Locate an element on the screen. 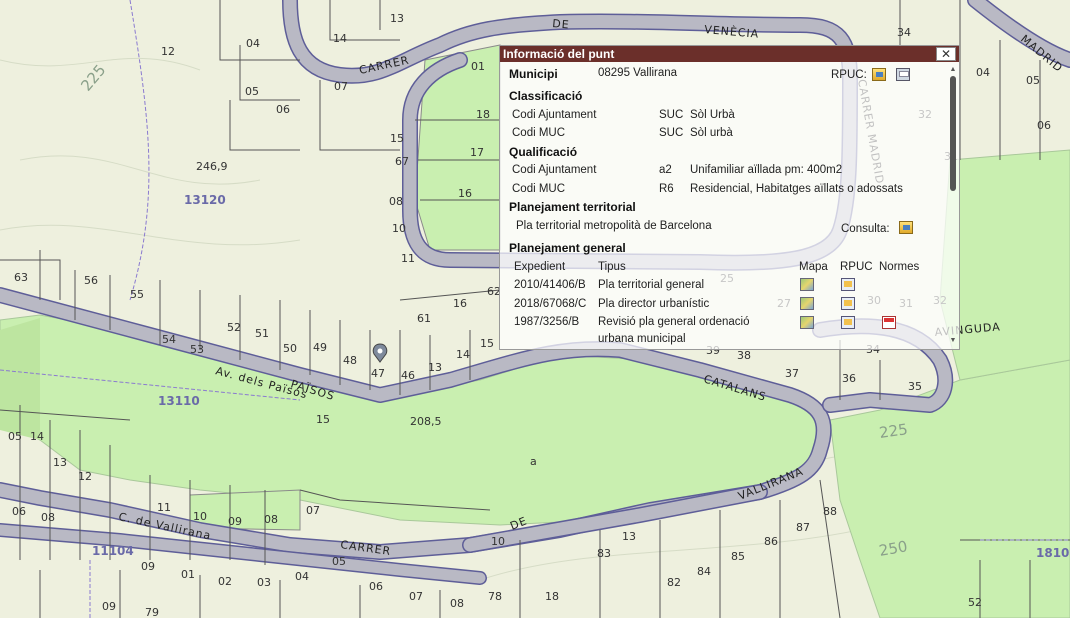  classificacio-heading: Classificació is located at coordinates (546, 96).